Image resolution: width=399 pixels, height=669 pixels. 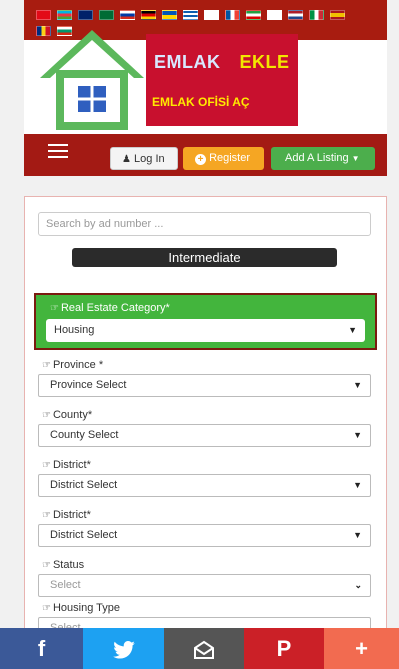 I want to click on county-label: ☞ County*, so click(x=67, y=415).